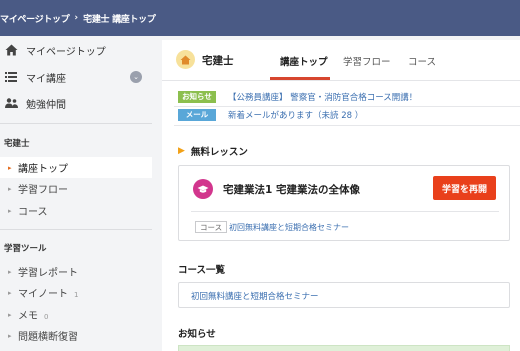 The height and width of the screenshot is (351, 520). I want to click on graduation-cap-icon, so click(203, 189).